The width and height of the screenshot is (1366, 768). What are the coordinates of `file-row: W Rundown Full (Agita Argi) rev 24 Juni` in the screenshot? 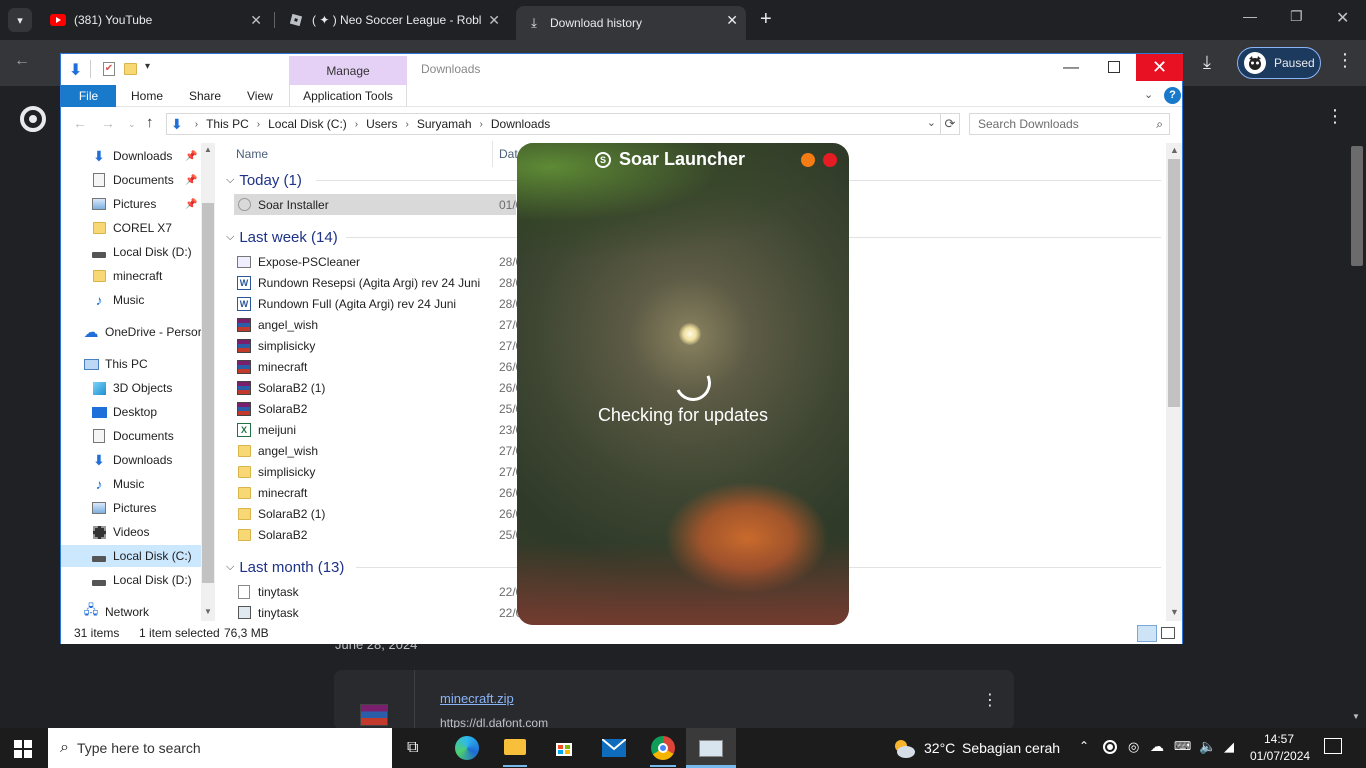 It's located at (346, 303).